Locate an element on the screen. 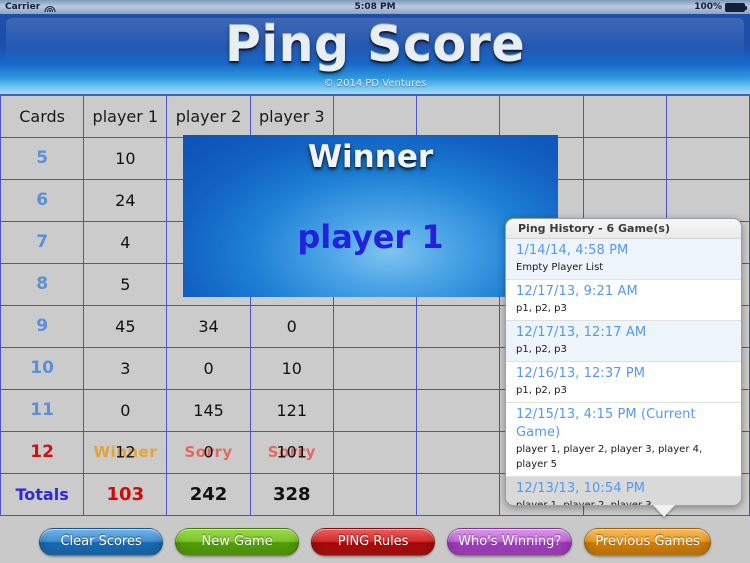  previous-games-button: Previous Games is located at coordinates (647, 541).